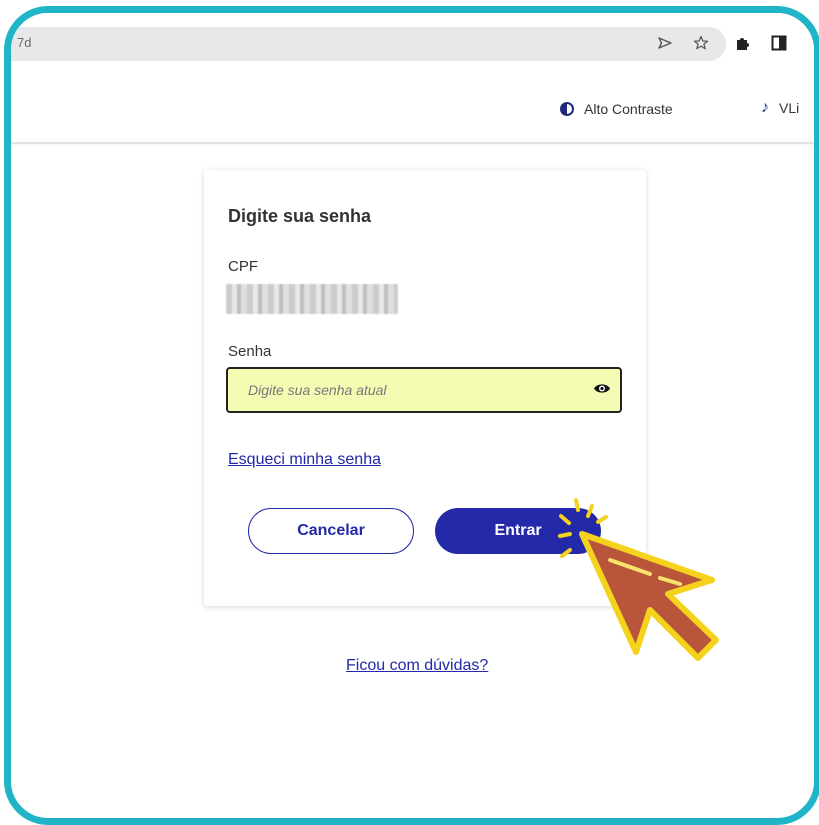 This screenshot has width=819, height=825. Describe the element at coordinates (628, 109) in the screenshot. I see `high-contrast-label: Alto Contraste` at that location.